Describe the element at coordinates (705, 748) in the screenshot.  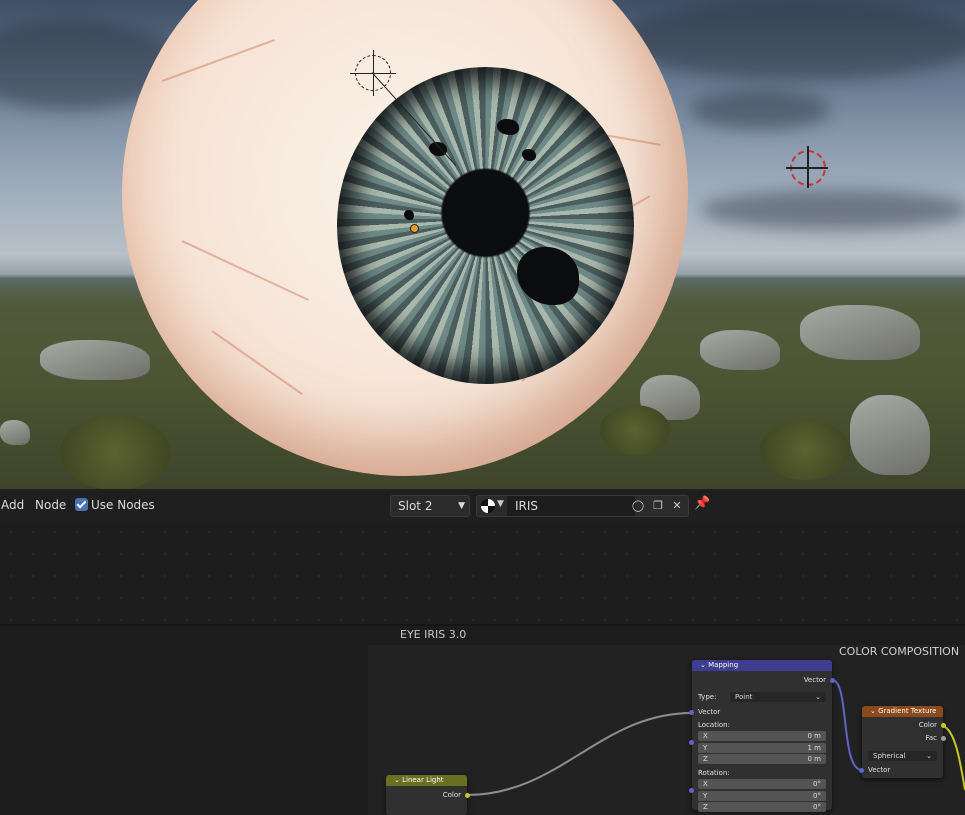
I see `loc-y-label: Y` at that location.